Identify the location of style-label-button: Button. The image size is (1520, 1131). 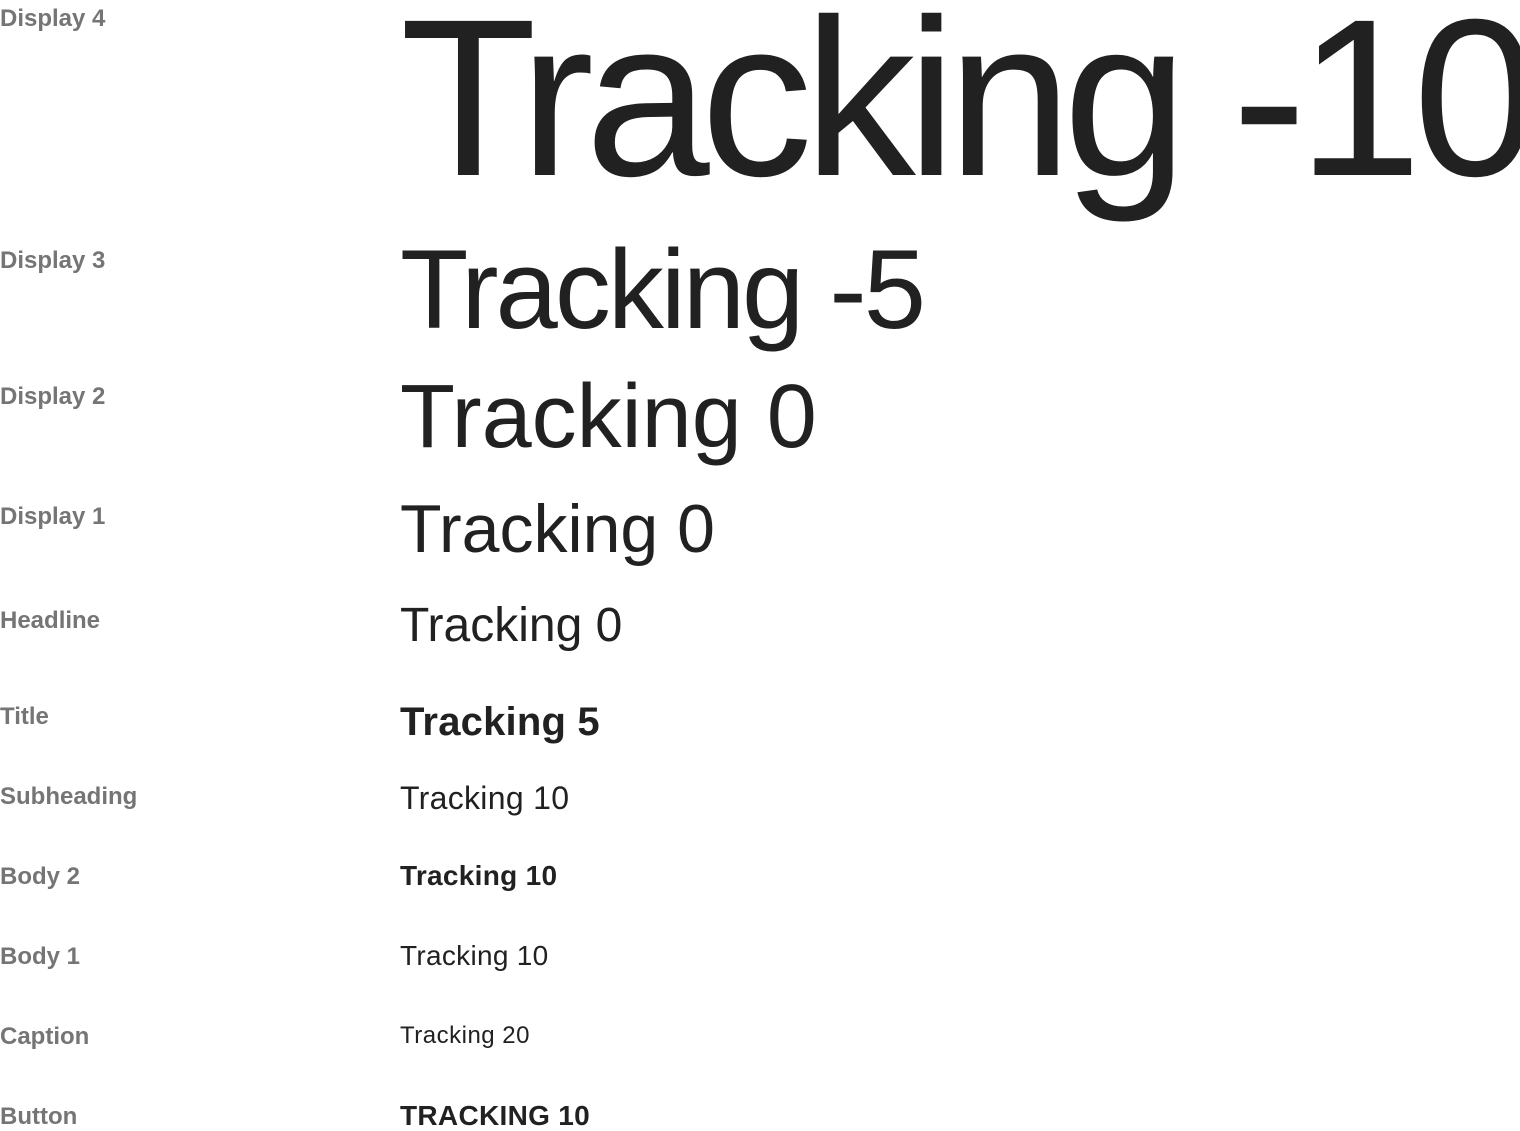
(39, 1116).